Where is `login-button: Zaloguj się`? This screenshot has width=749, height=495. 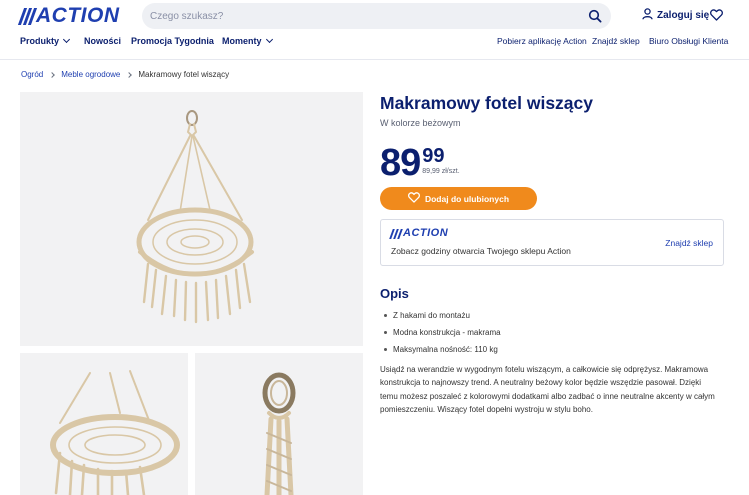
login-button: Zaloguj się is located at coordinates (675, 15).